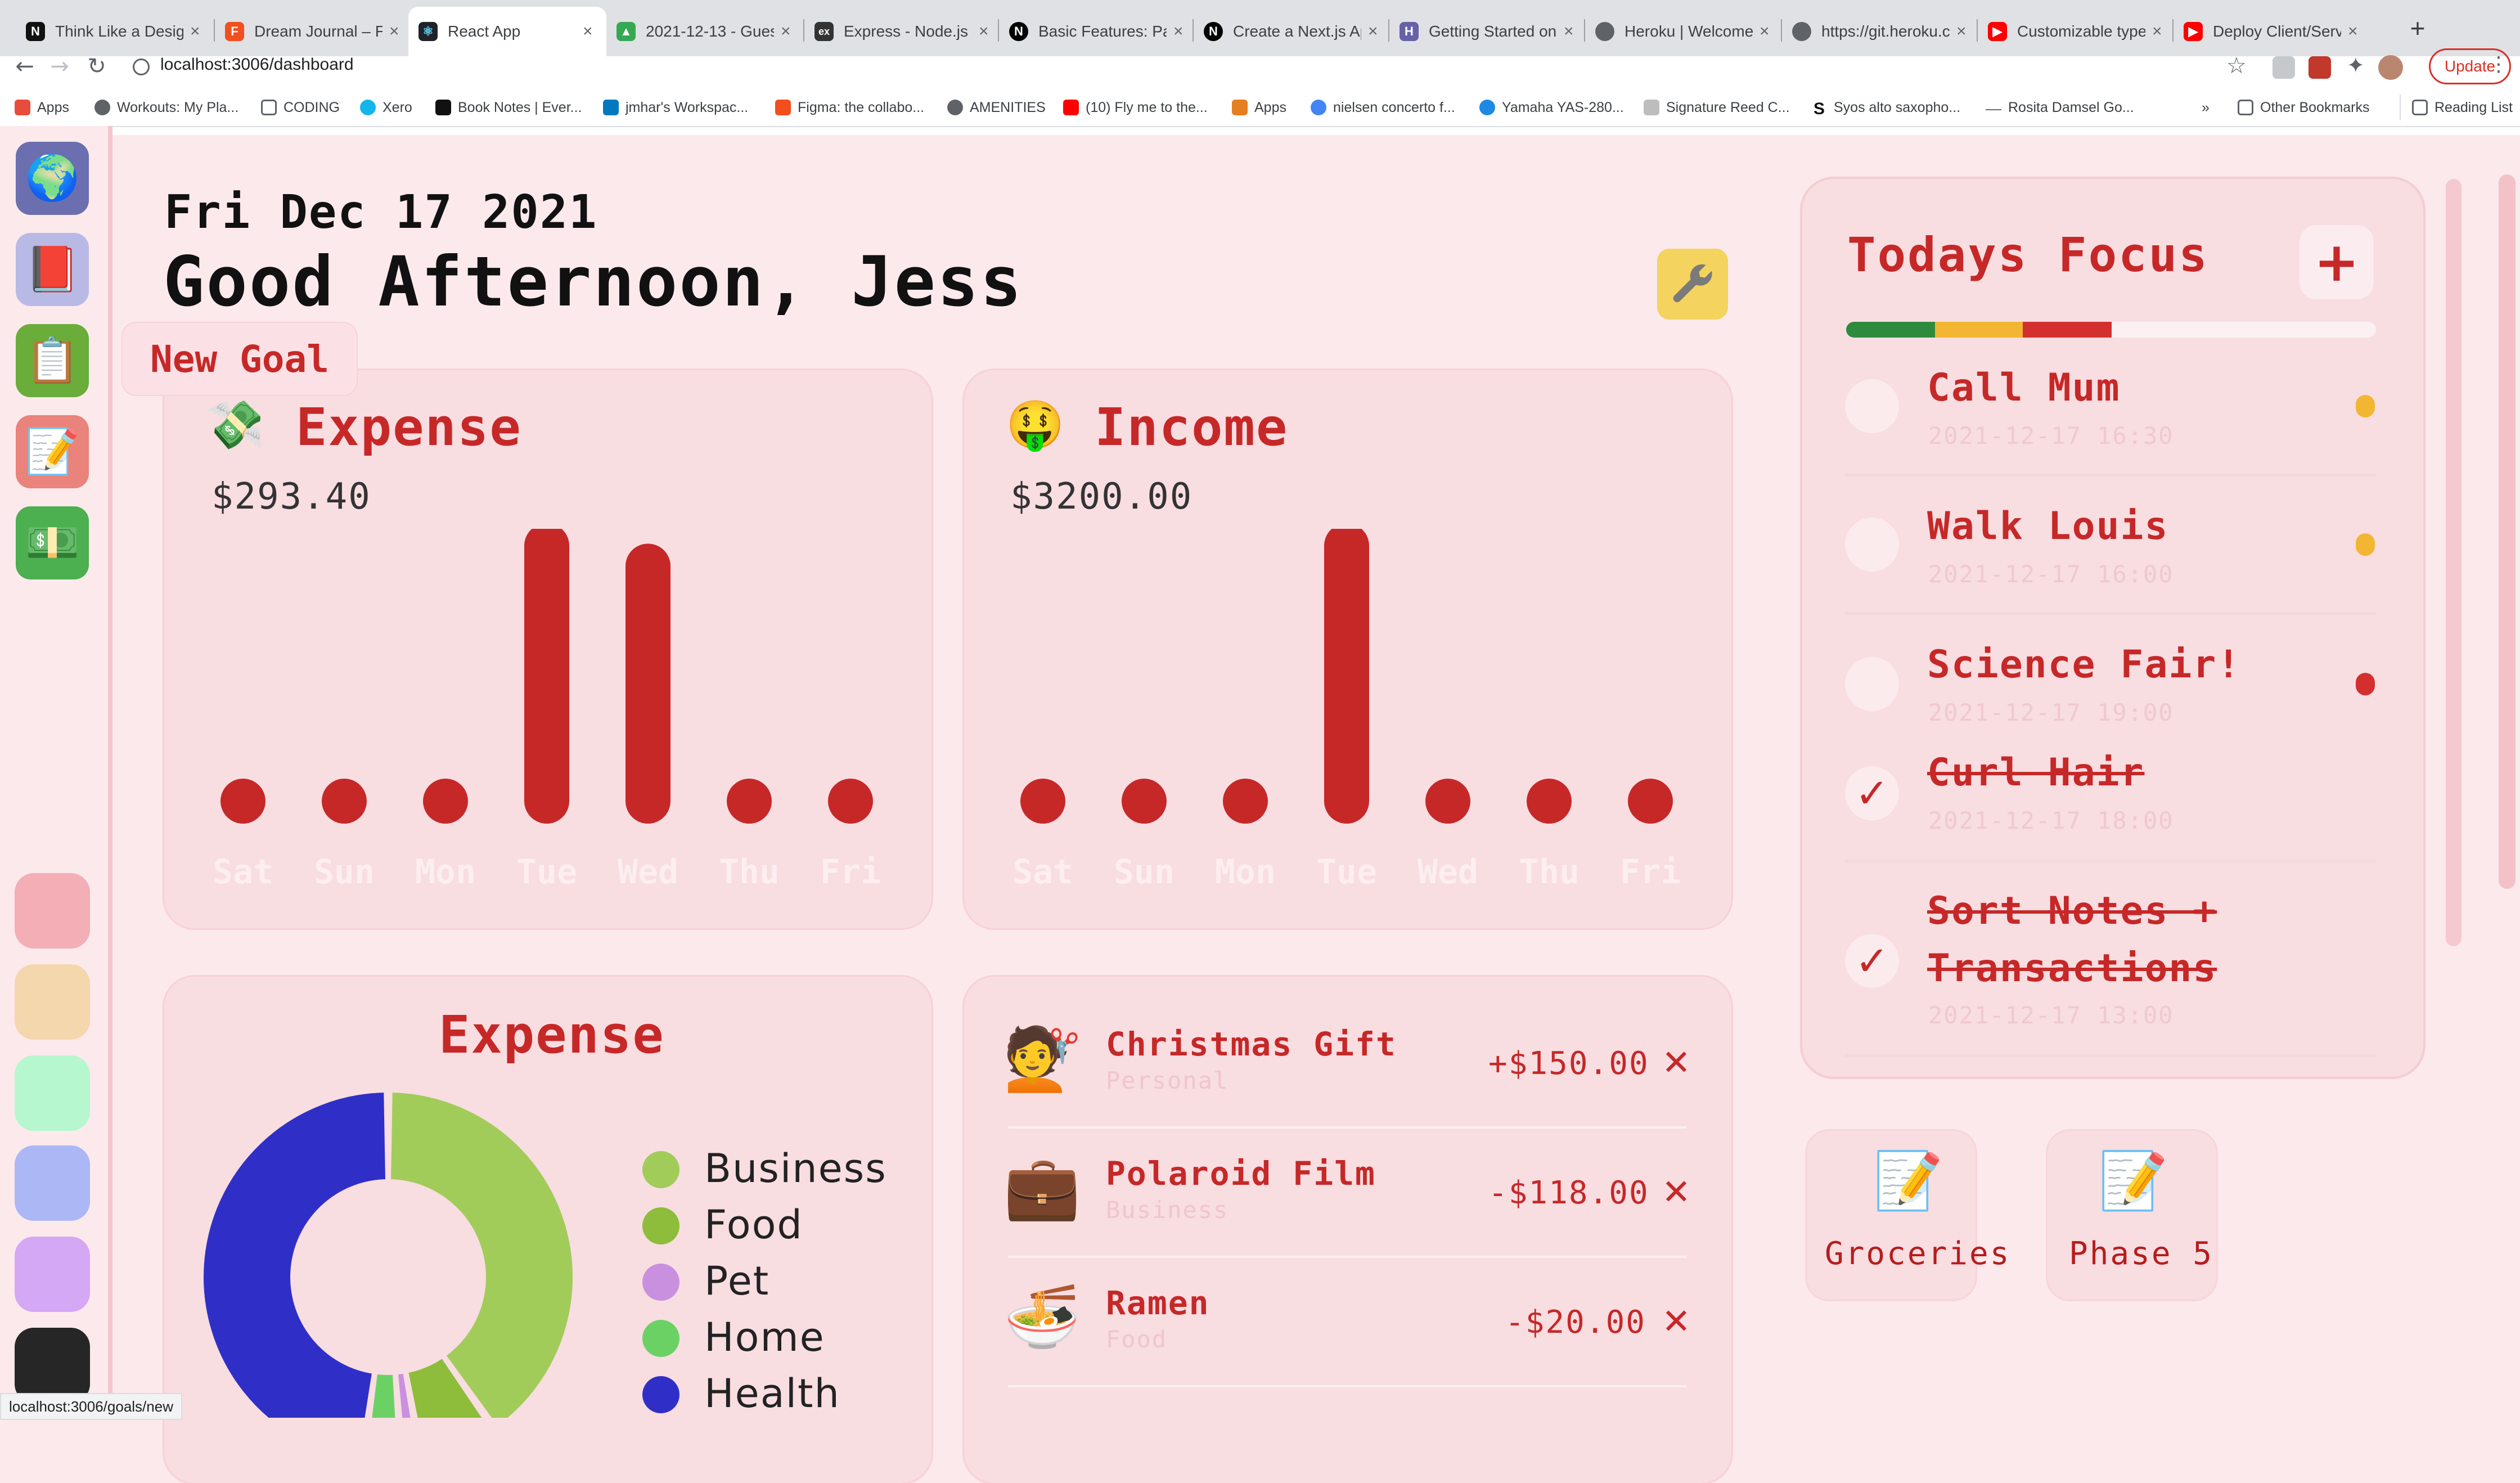 Image resolution: width=2520 pixels, height=1483 pixels. I want to click on expense-day-label: Fri, so click(850, 872).